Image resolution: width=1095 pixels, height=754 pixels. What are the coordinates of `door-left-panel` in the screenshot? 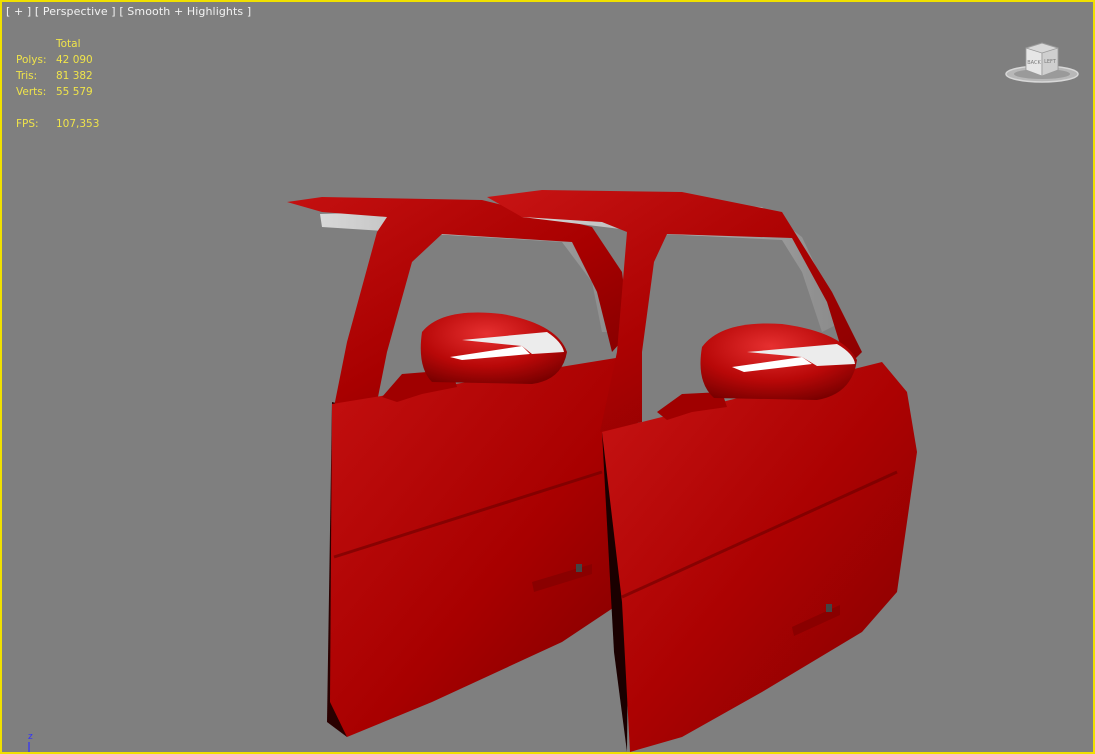 It's located at (486, 547).